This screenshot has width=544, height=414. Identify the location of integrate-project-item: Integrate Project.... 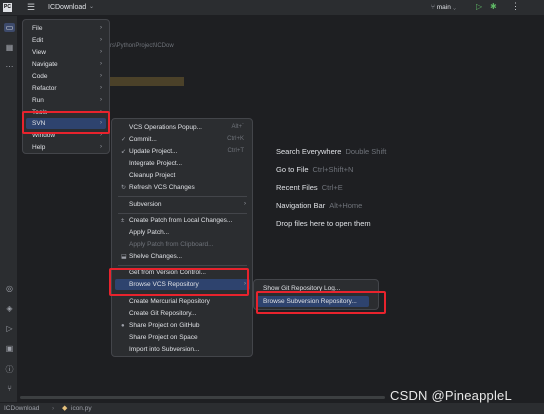
(182, 163).